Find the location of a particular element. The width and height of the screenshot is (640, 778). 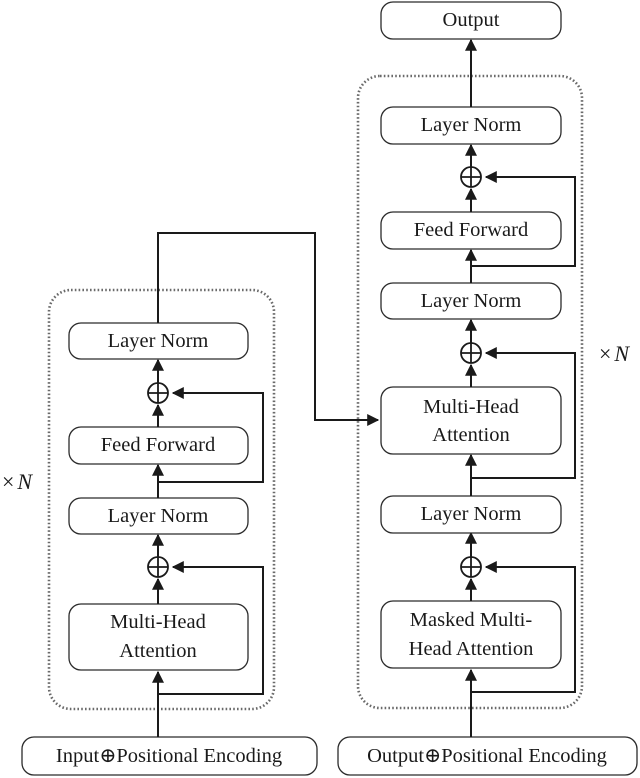

encoder-input-label: Input⊕Positional Encoding is located at coordinates (169, 756).